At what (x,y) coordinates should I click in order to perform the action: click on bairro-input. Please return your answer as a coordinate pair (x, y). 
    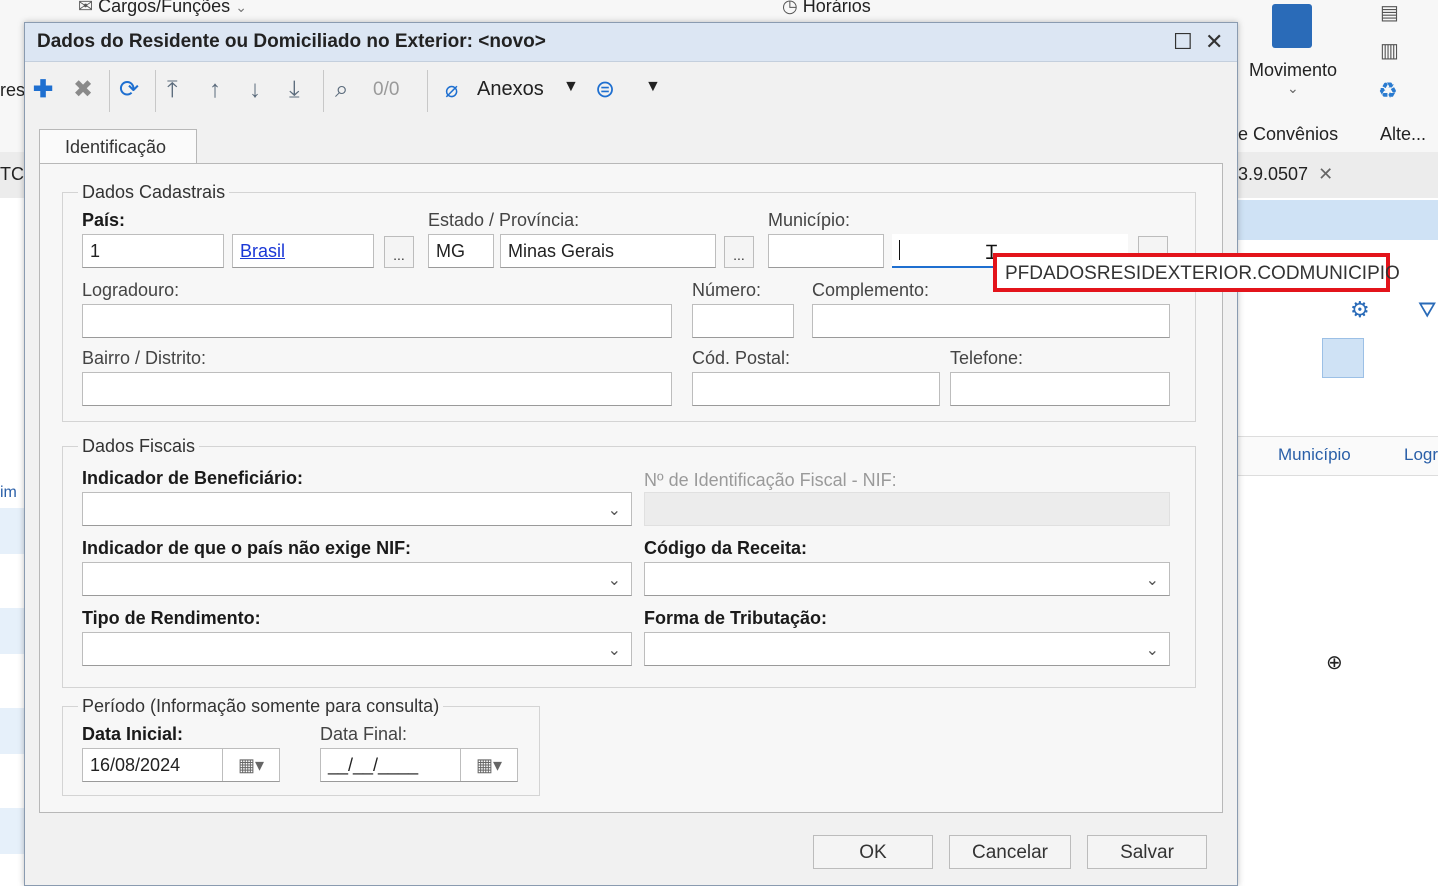
    Looking at the image, I should click on (377, 389).